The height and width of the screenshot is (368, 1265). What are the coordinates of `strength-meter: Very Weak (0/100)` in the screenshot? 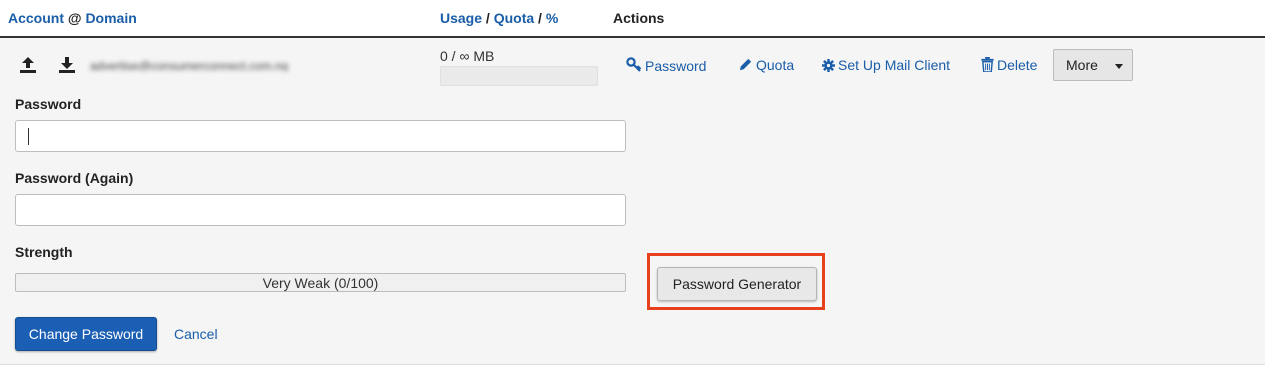 It's located at (320, 282).